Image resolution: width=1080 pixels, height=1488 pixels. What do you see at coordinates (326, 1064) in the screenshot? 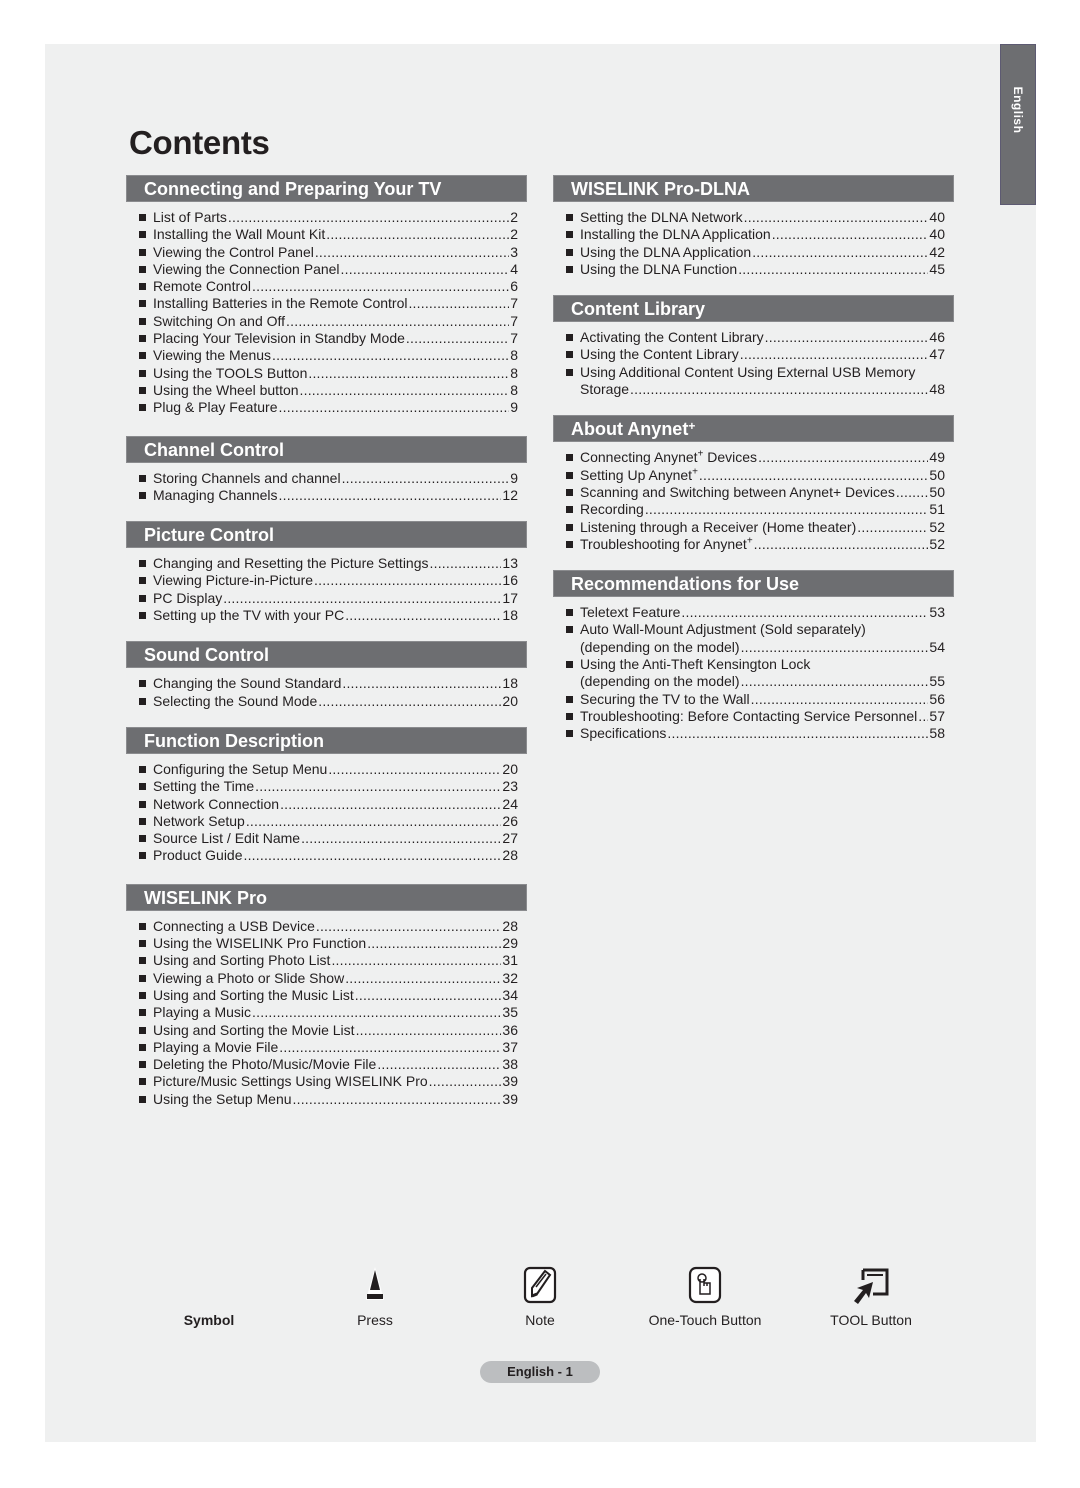
I see `toc-entry: Deleting the Photo/Music/Movie File 38` at bounding box center [326, 1064].